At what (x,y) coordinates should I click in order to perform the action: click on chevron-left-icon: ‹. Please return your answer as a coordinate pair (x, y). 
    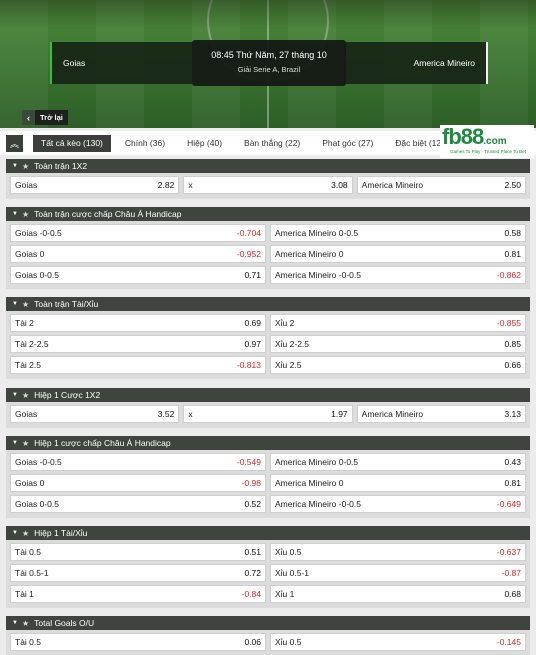
    Looking at the image, I should click on (28, 117).